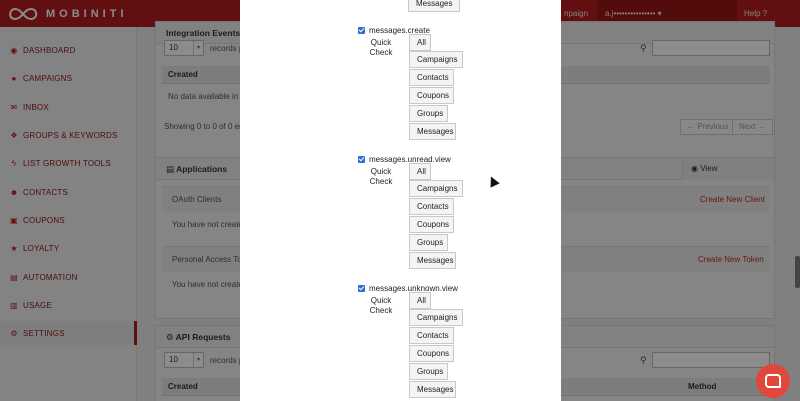 The image size is (800, 401). What do you see at coordinates (408, 288) in the screenshot?
I see `scope-messages-unknown-view: messages.unknown.view` at bounding box center [408, 288].